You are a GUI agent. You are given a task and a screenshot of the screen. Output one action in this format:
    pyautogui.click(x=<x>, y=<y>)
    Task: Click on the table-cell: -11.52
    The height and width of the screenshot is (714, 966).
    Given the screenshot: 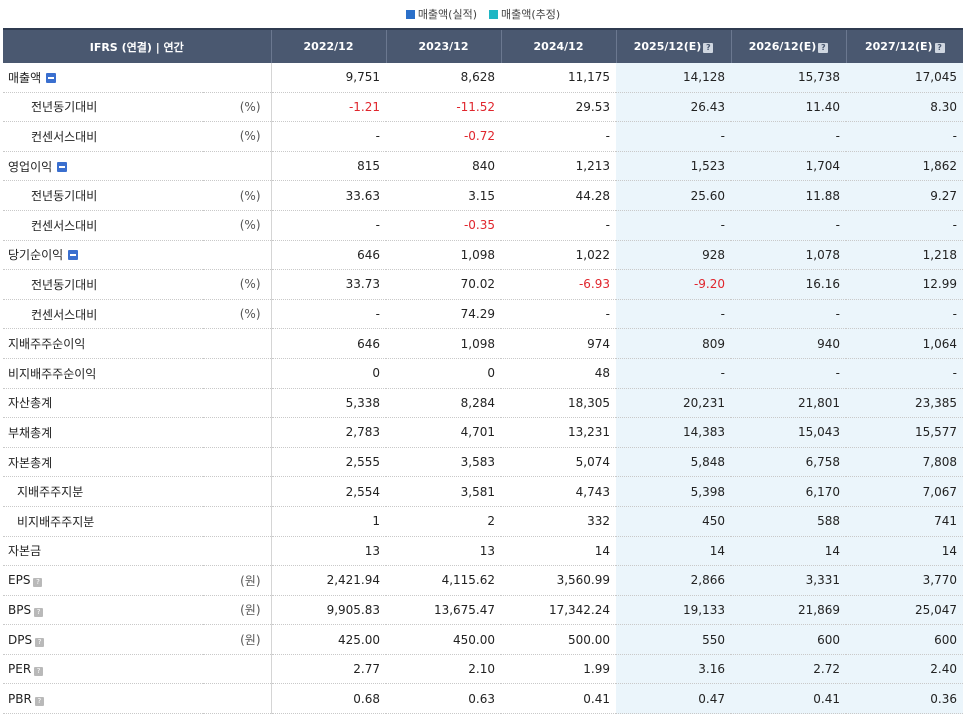 What is the action you would take?
    pyautogui.click(x=444, y=107)
    